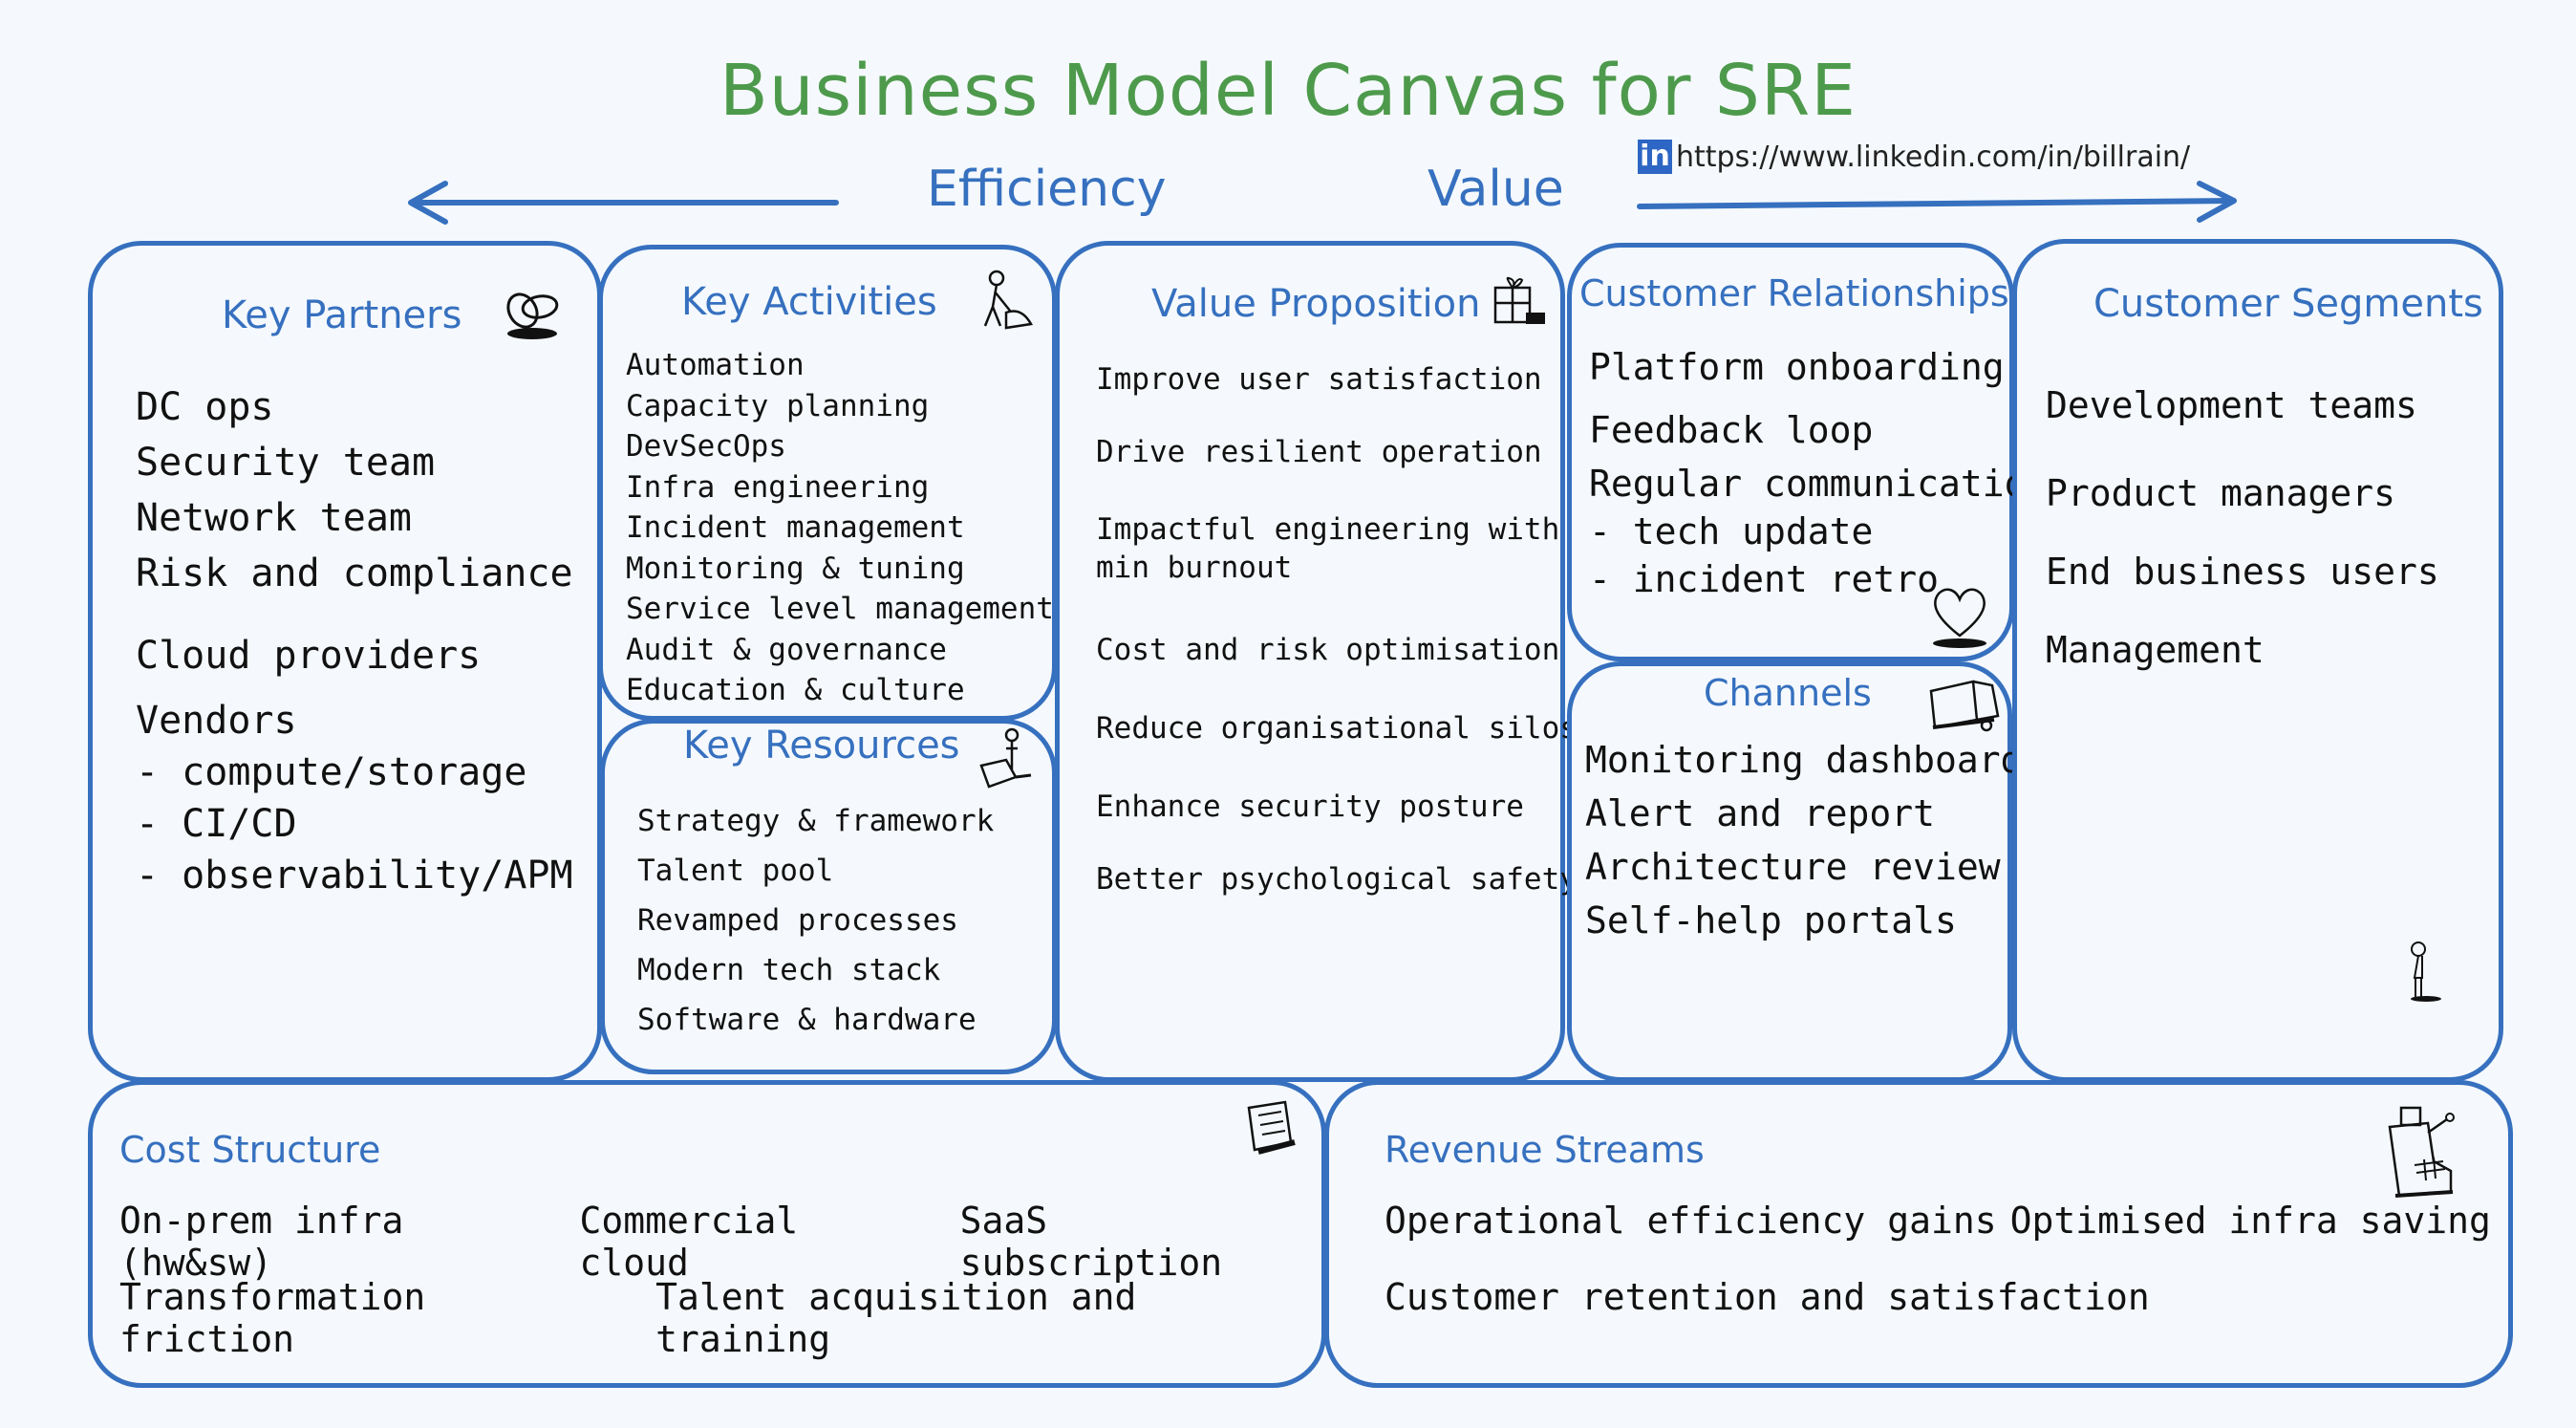  Describe the element at coordinates (1319, 379) in the screenshot. I see `list-item: Improve user satisfaction` at that location.